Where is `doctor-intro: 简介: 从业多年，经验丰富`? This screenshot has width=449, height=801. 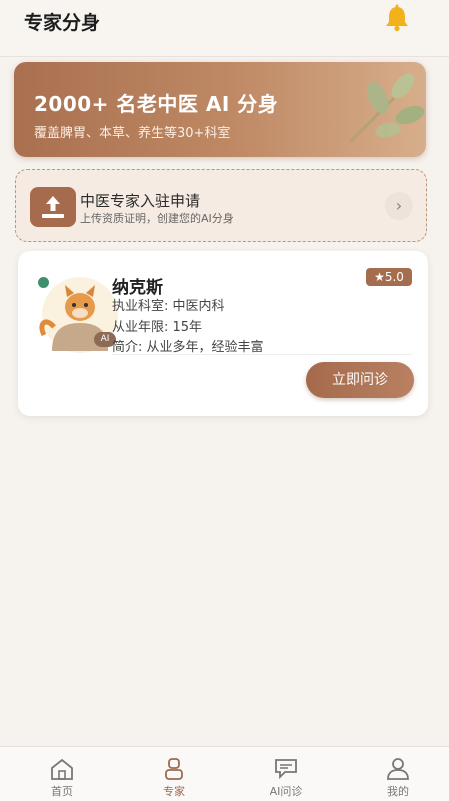
doctor-intro: 简介: 从业多年，经验丰富 is located at coordinates (188, 347).